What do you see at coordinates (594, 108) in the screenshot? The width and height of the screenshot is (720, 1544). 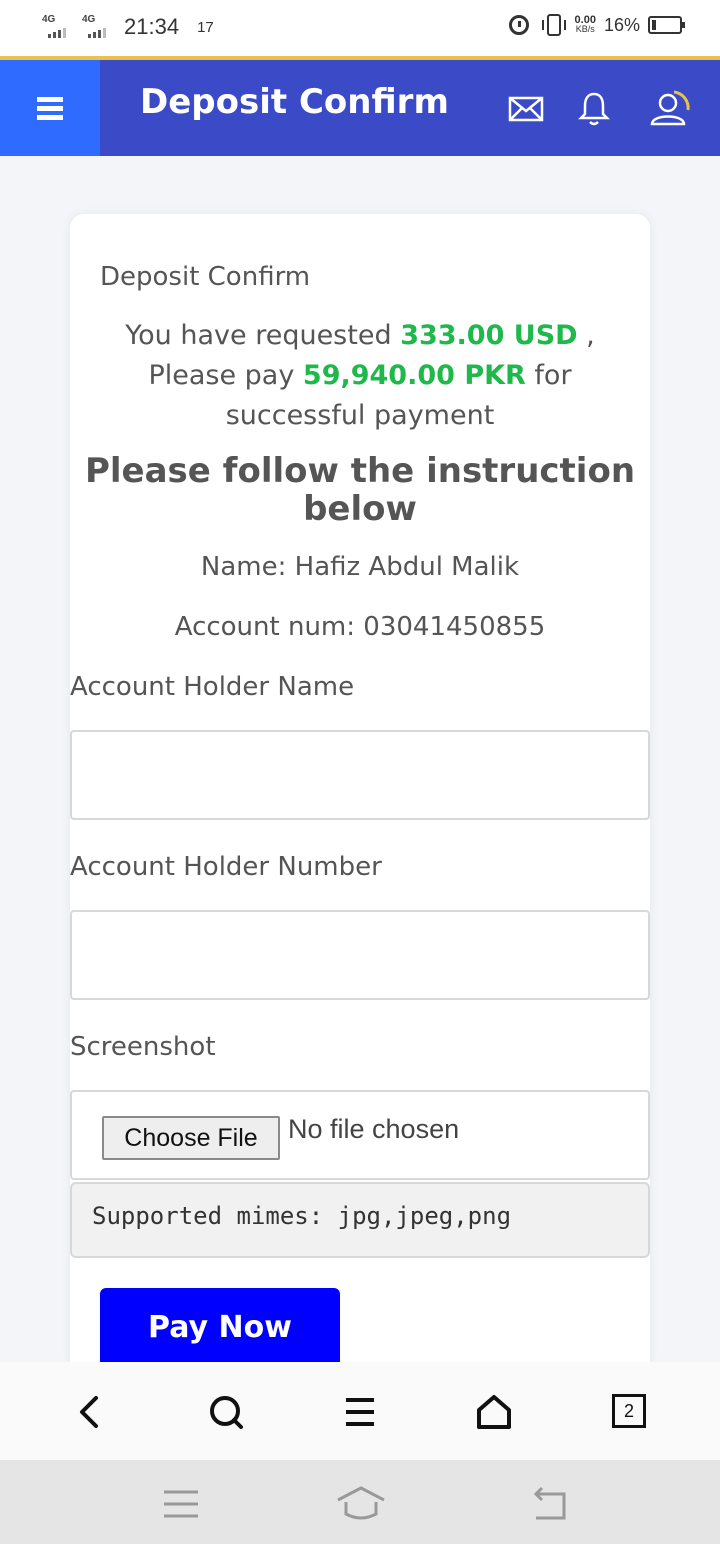 I see `bell-icon` at bounding box center [594, 108].